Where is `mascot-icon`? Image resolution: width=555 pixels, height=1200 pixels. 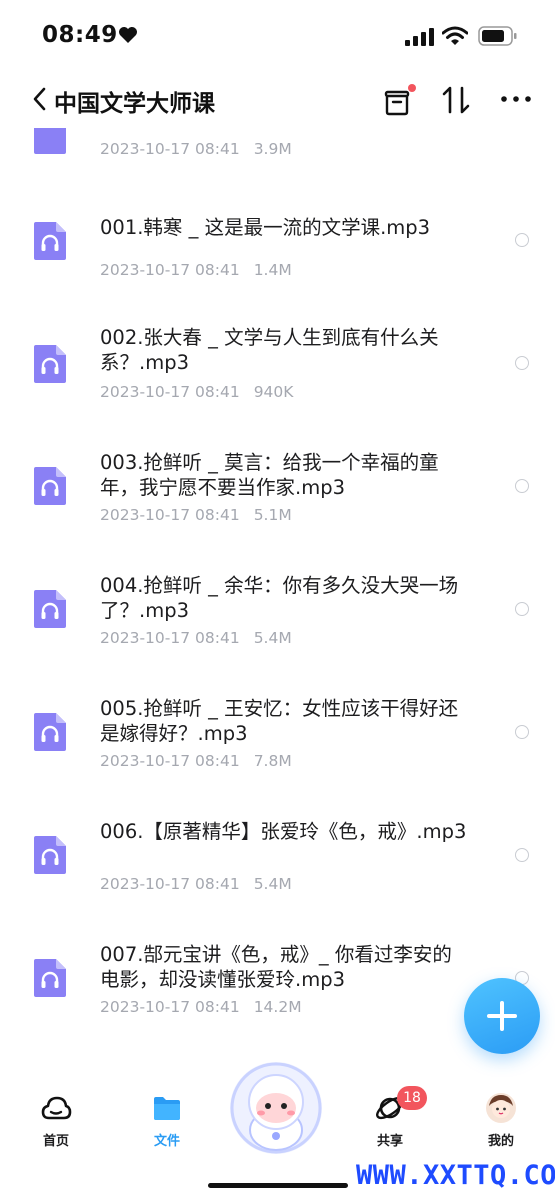
mascot-icon is located at coordinates (276, 1108).